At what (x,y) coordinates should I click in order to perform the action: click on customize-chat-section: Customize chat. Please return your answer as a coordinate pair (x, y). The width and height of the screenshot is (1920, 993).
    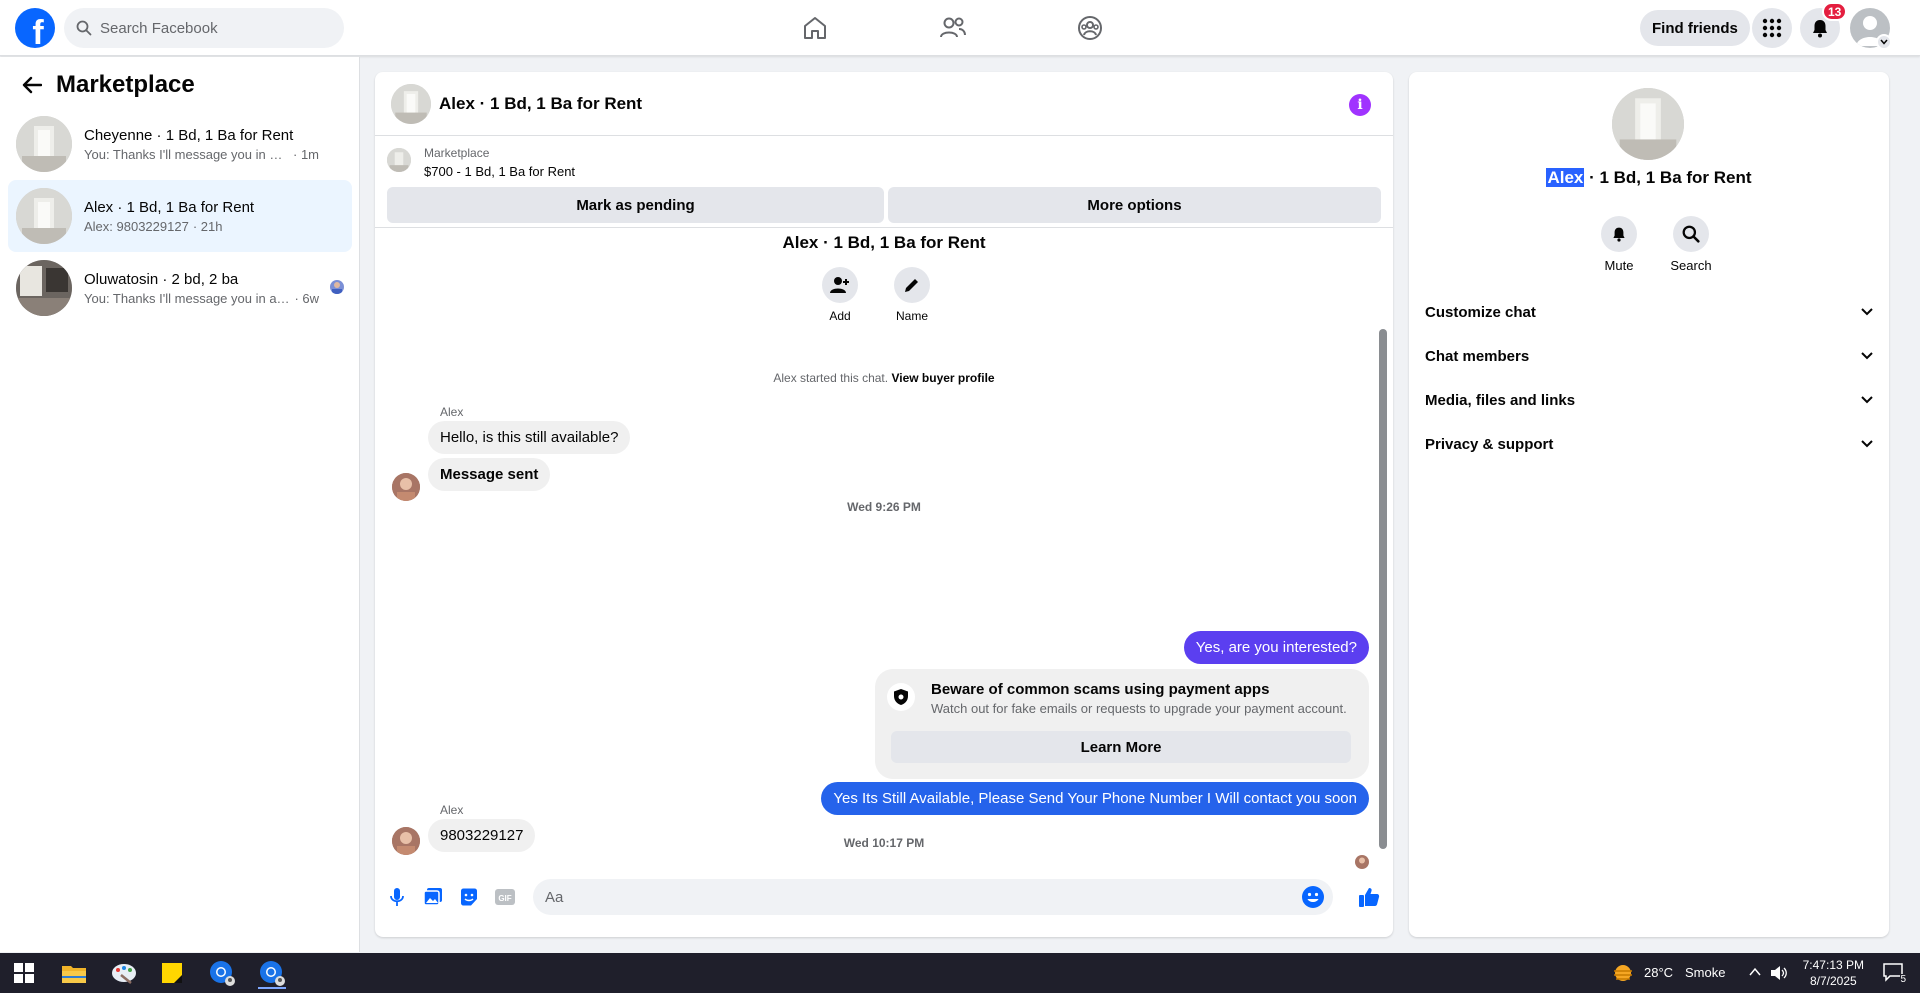
    Looking at the image, I should click on (1649, 312).